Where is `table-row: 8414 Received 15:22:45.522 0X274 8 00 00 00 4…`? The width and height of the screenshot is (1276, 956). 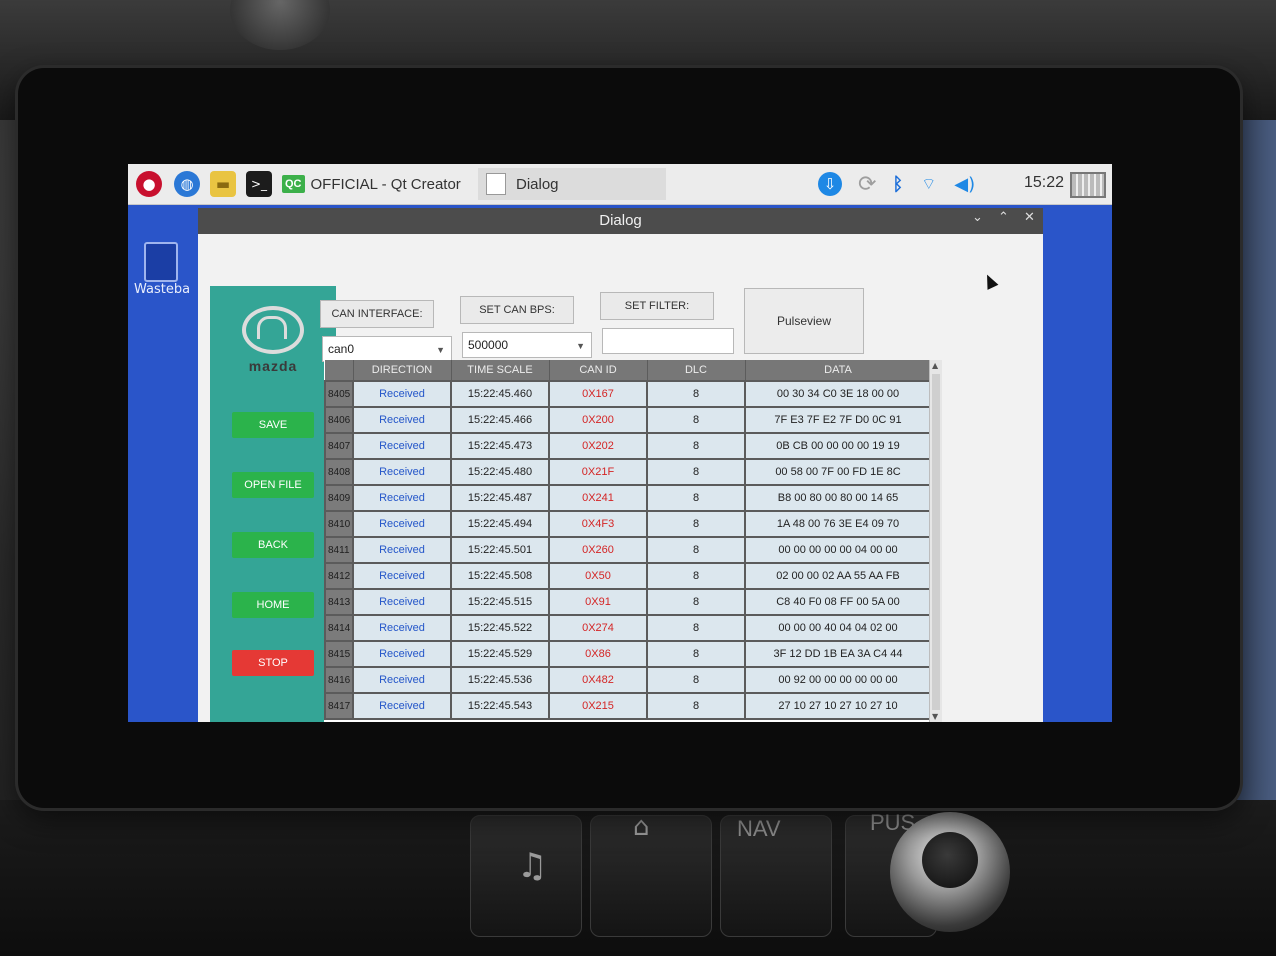
table-row: 8414 Received 15:22:45.522 0X274 8 00 00 00 4… is located at coordinates (628, 628).